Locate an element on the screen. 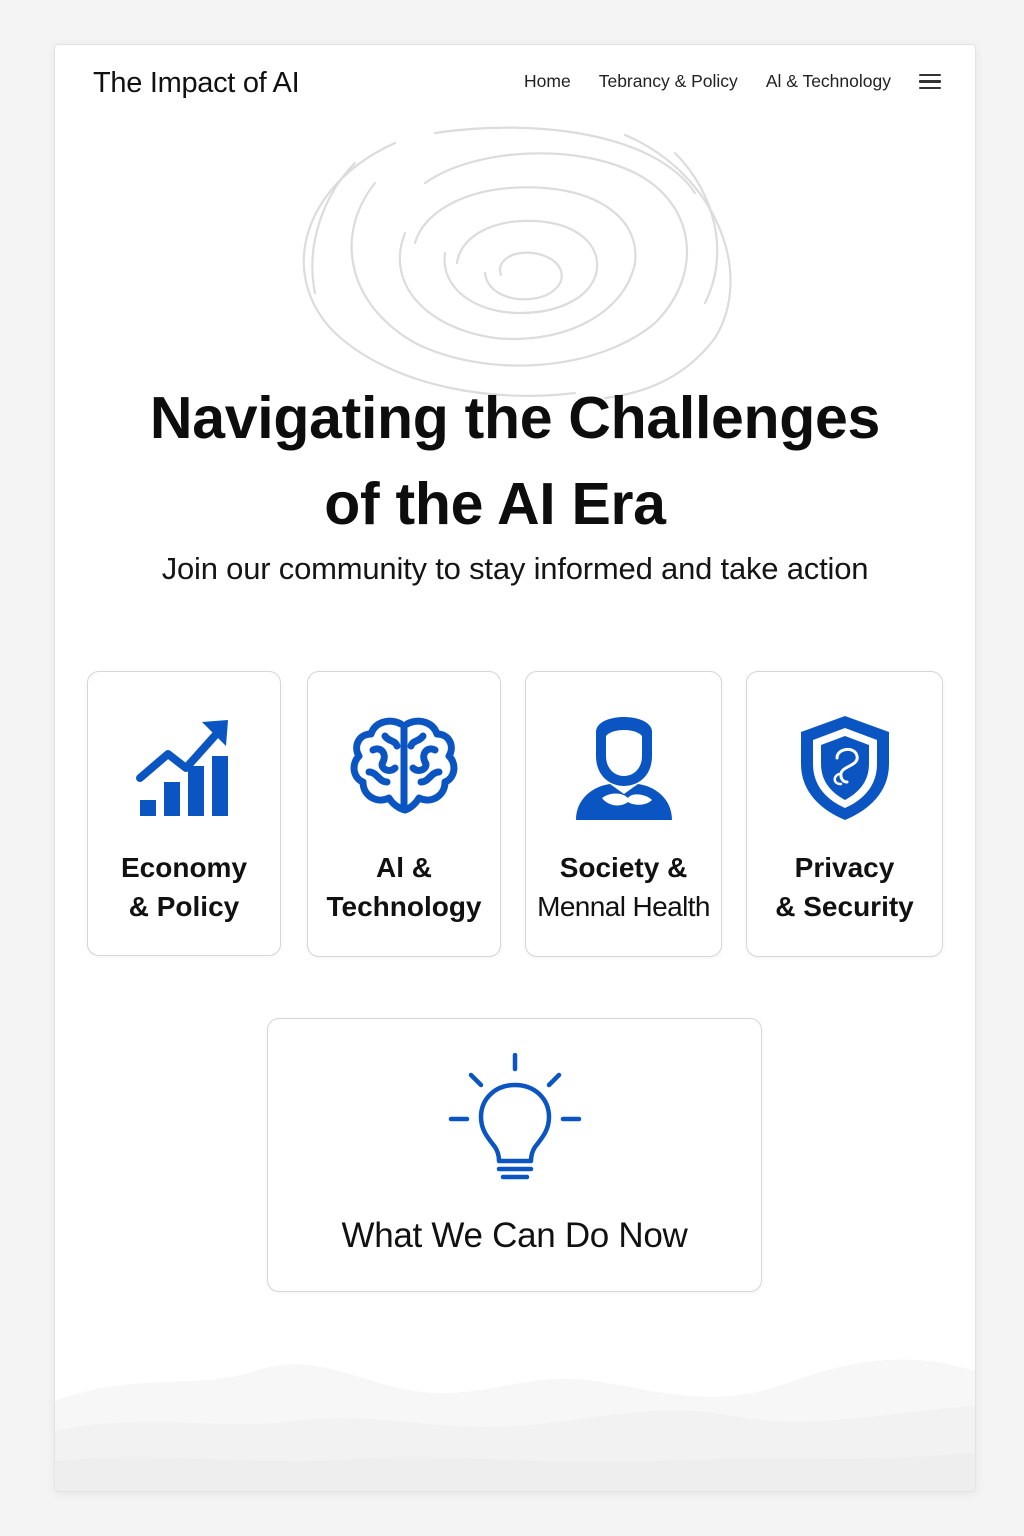  swirl-decoration-icon is located at coordinates (517, 263).